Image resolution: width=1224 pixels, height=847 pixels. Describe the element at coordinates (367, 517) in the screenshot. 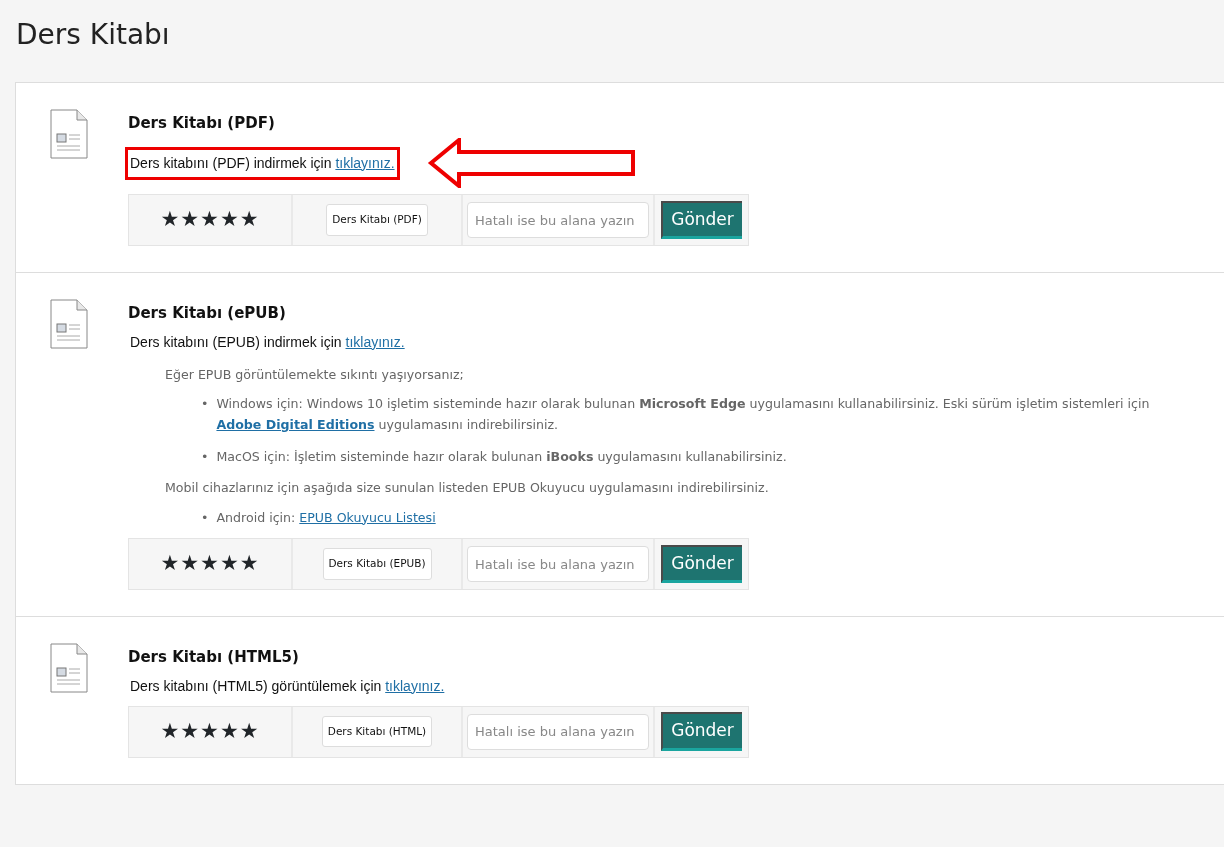

I see `link: EPUB Okuyucu Listesi` at that location.